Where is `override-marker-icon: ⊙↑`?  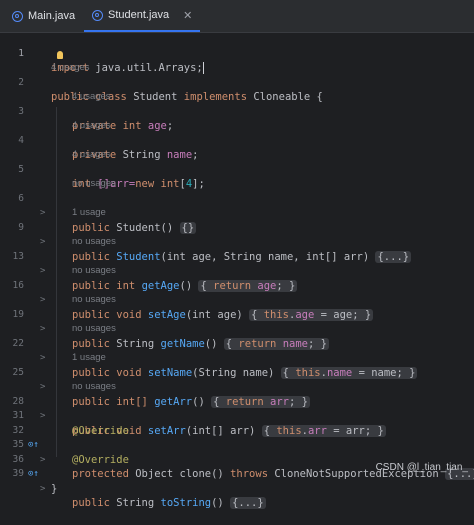 override-marker-icon: ⊙↑ is located at coordinates (33, 474).